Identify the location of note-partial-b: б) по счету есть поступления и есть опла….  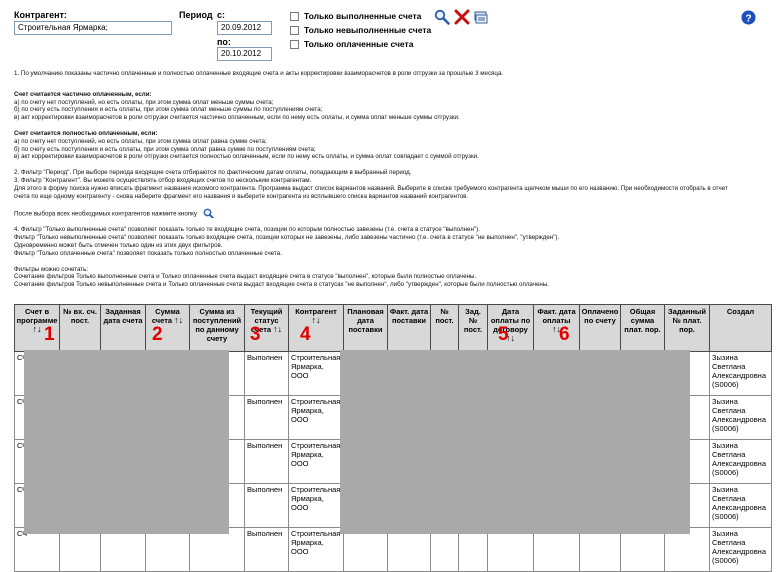
(168, 110).